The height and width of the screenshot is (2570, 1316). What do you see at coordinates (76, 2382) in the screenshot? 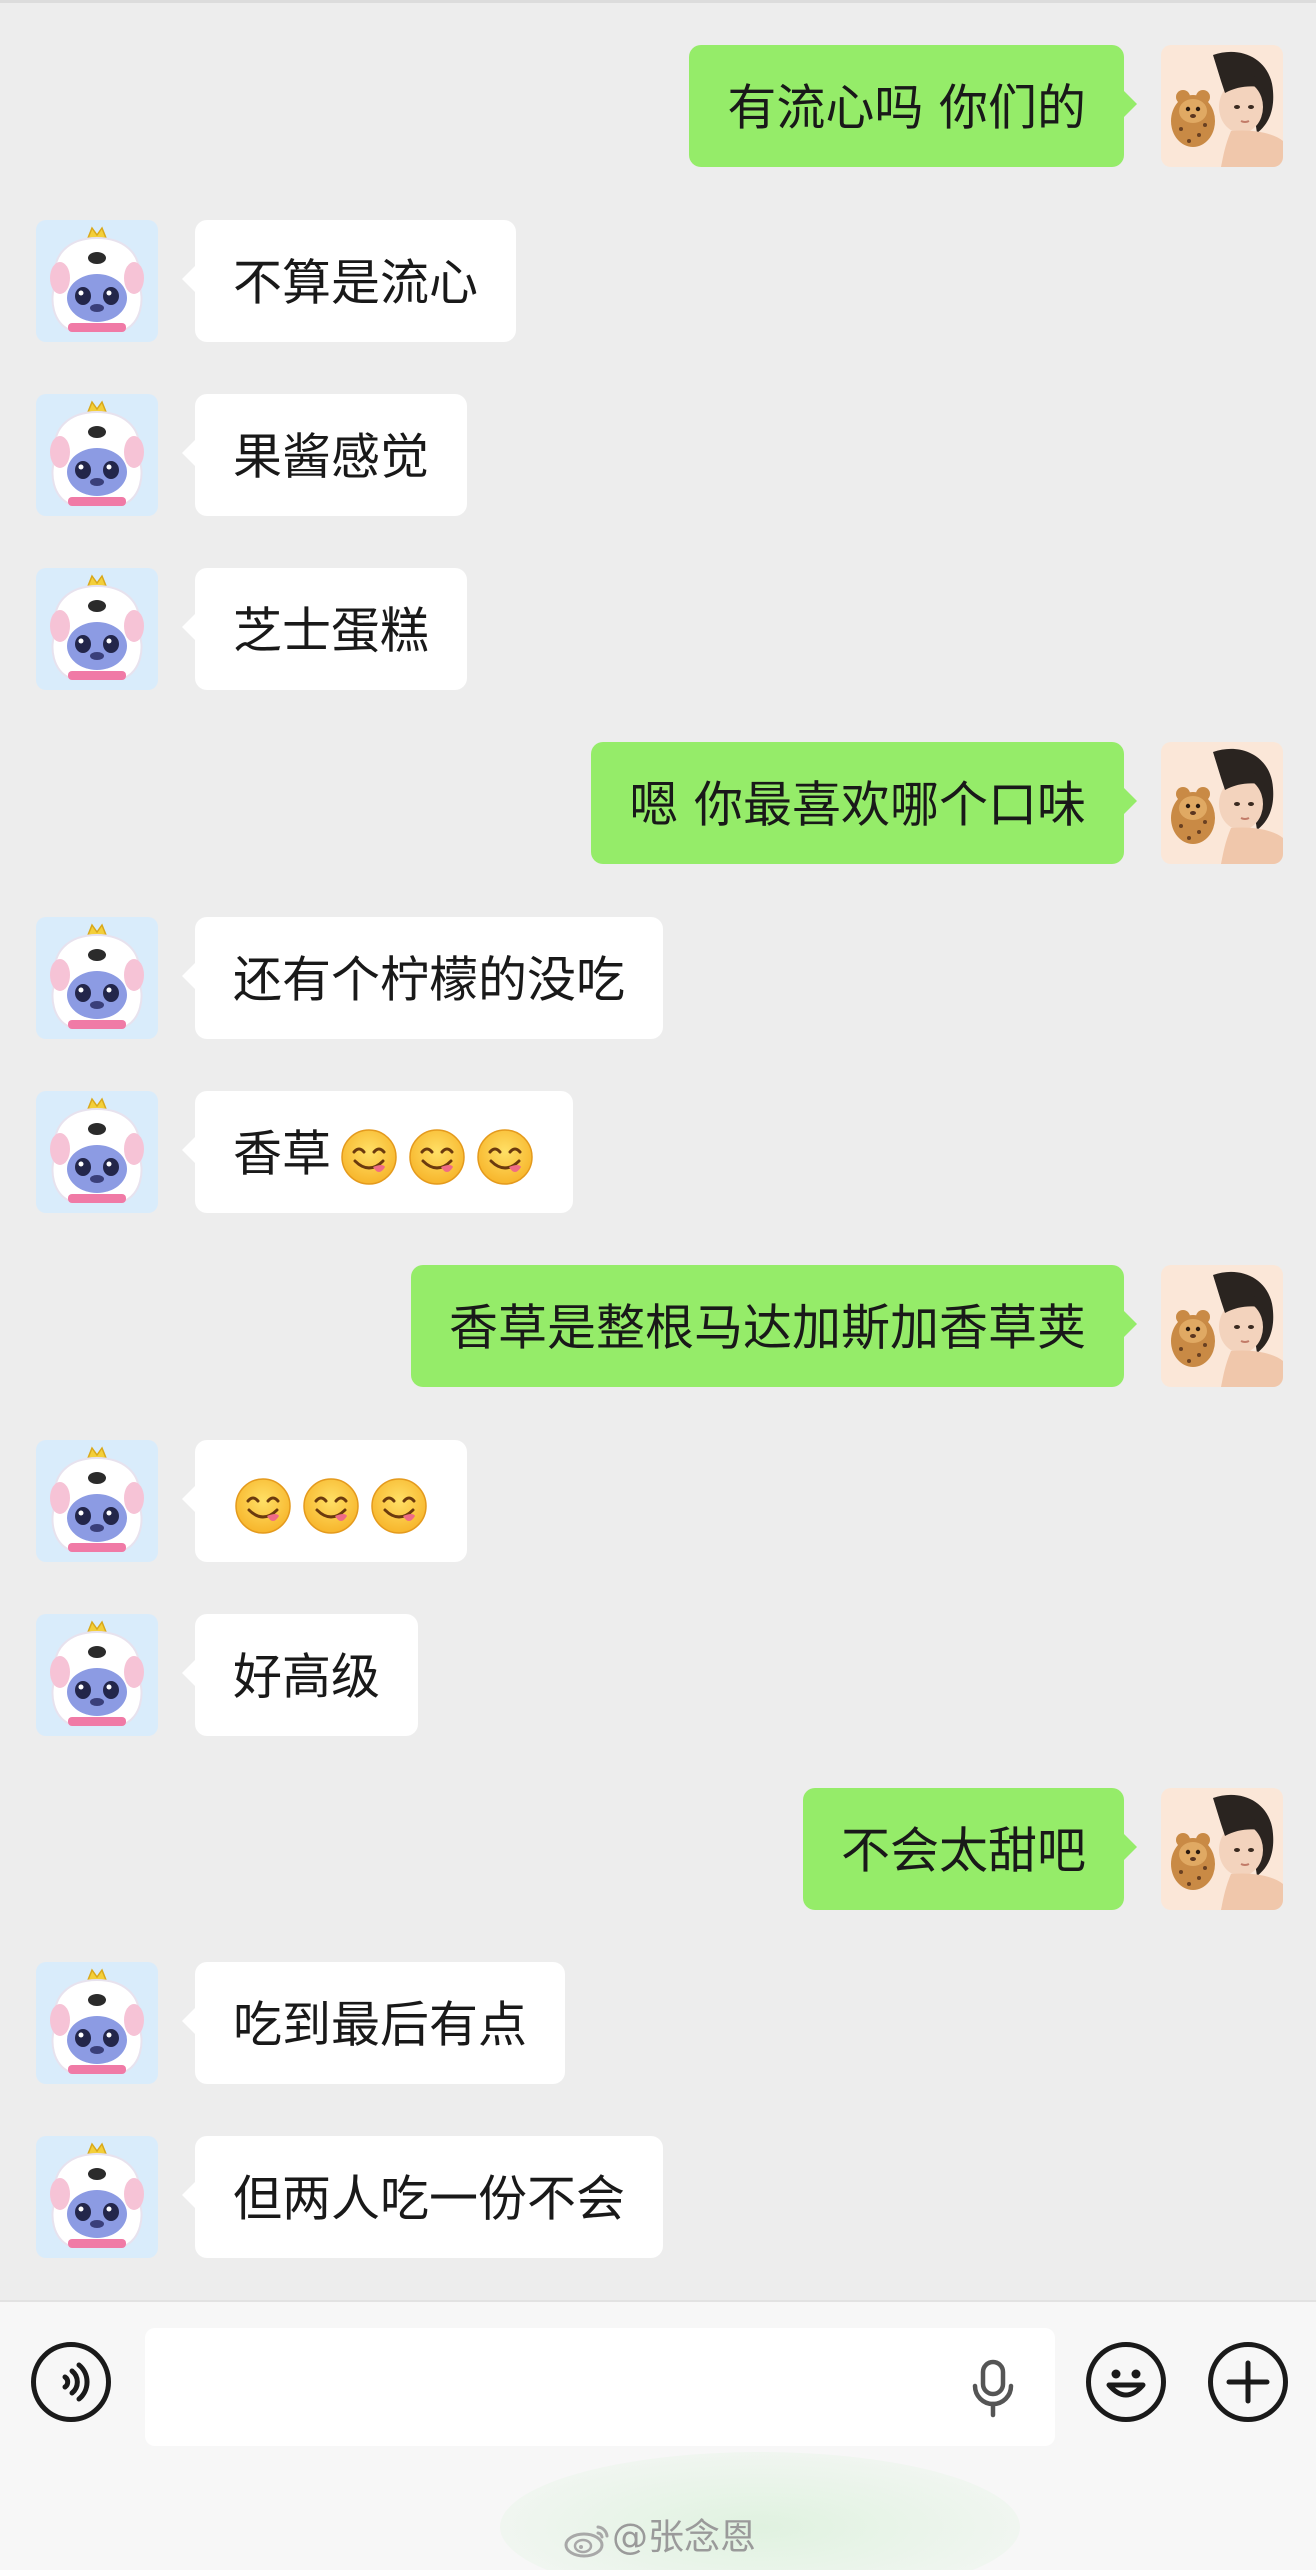
I see `voice-input-icon` at bounding box center [76, 2382].